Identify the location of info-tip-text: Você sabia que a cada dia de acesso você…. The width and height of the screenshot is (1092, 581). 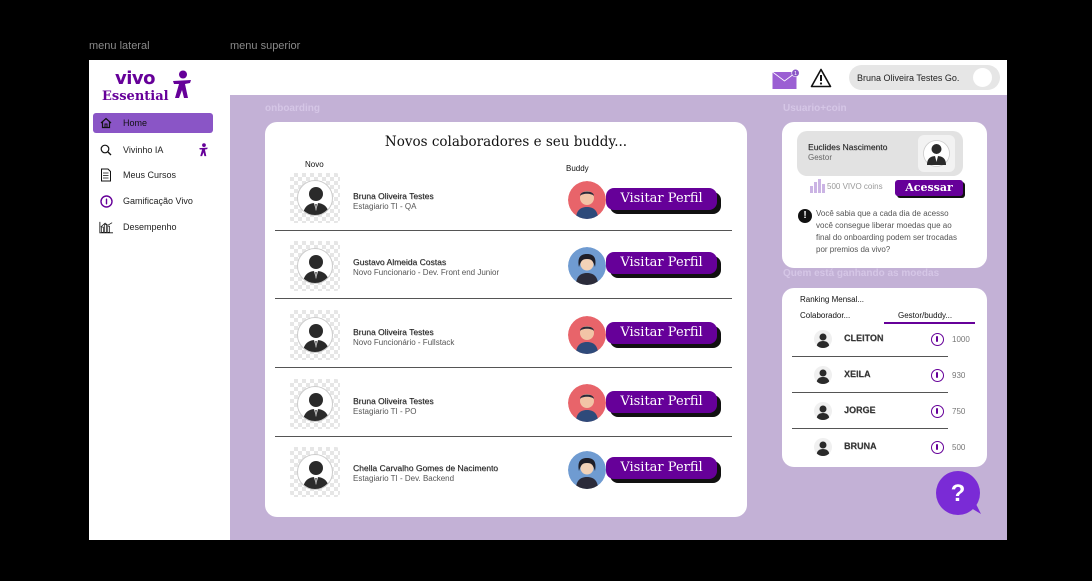
(886, 231).